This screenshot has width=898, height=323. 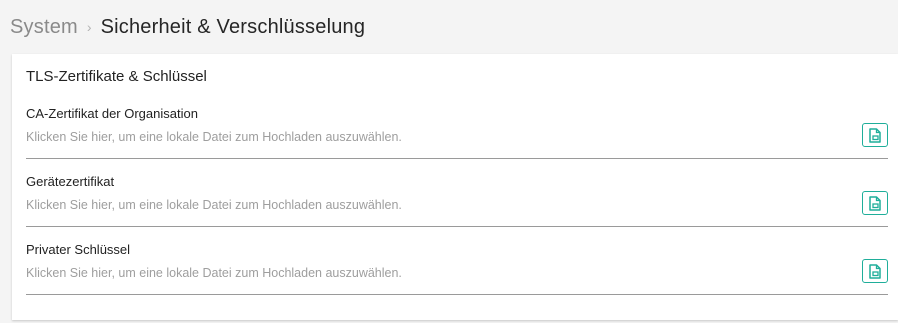 What do you see at coordinates (116, 76) in the screenshot?
I see `card-title: TLS-Zertifikate & Schlüssel` at bounding box center [116, 76].